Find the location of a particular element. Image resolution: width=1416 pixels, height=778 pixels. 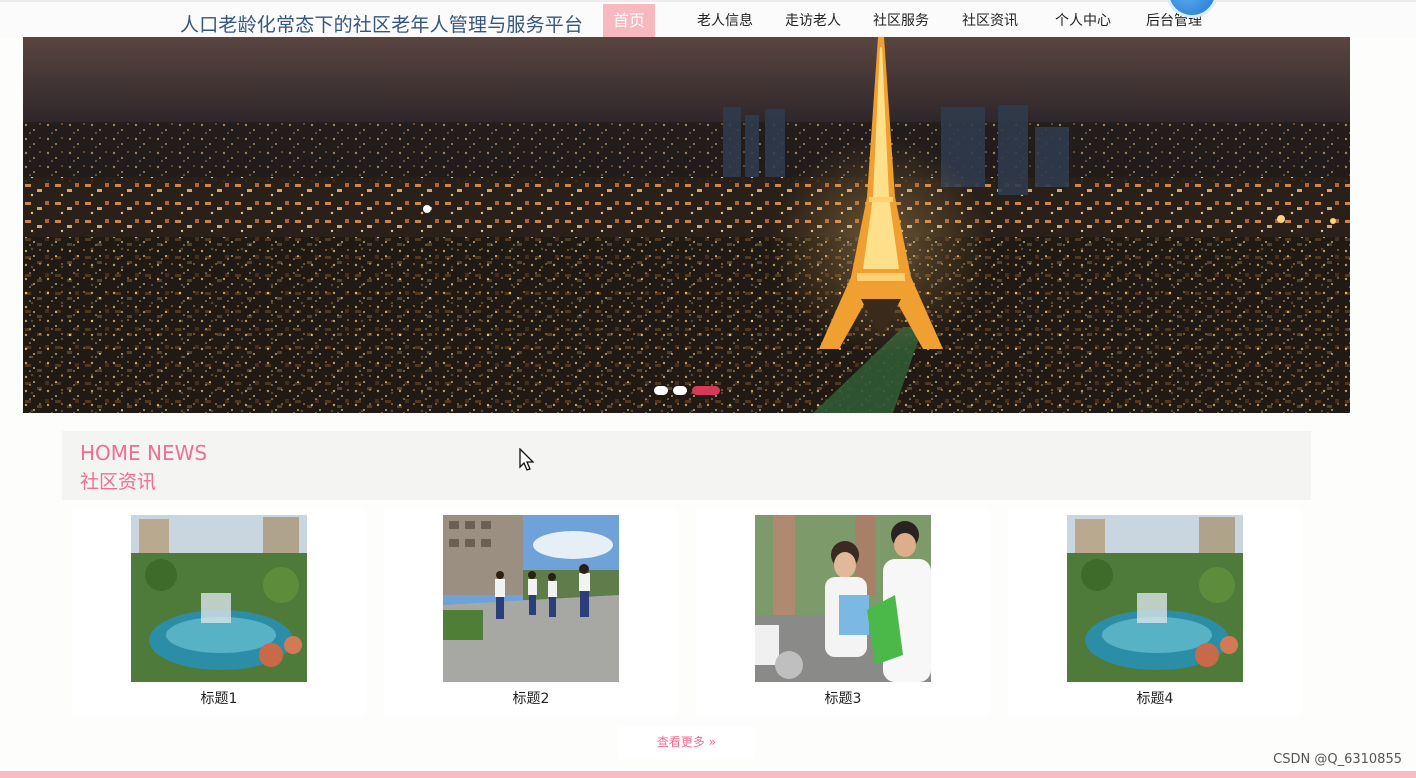

carousel-dot-active is located at coordinates (706, 390).